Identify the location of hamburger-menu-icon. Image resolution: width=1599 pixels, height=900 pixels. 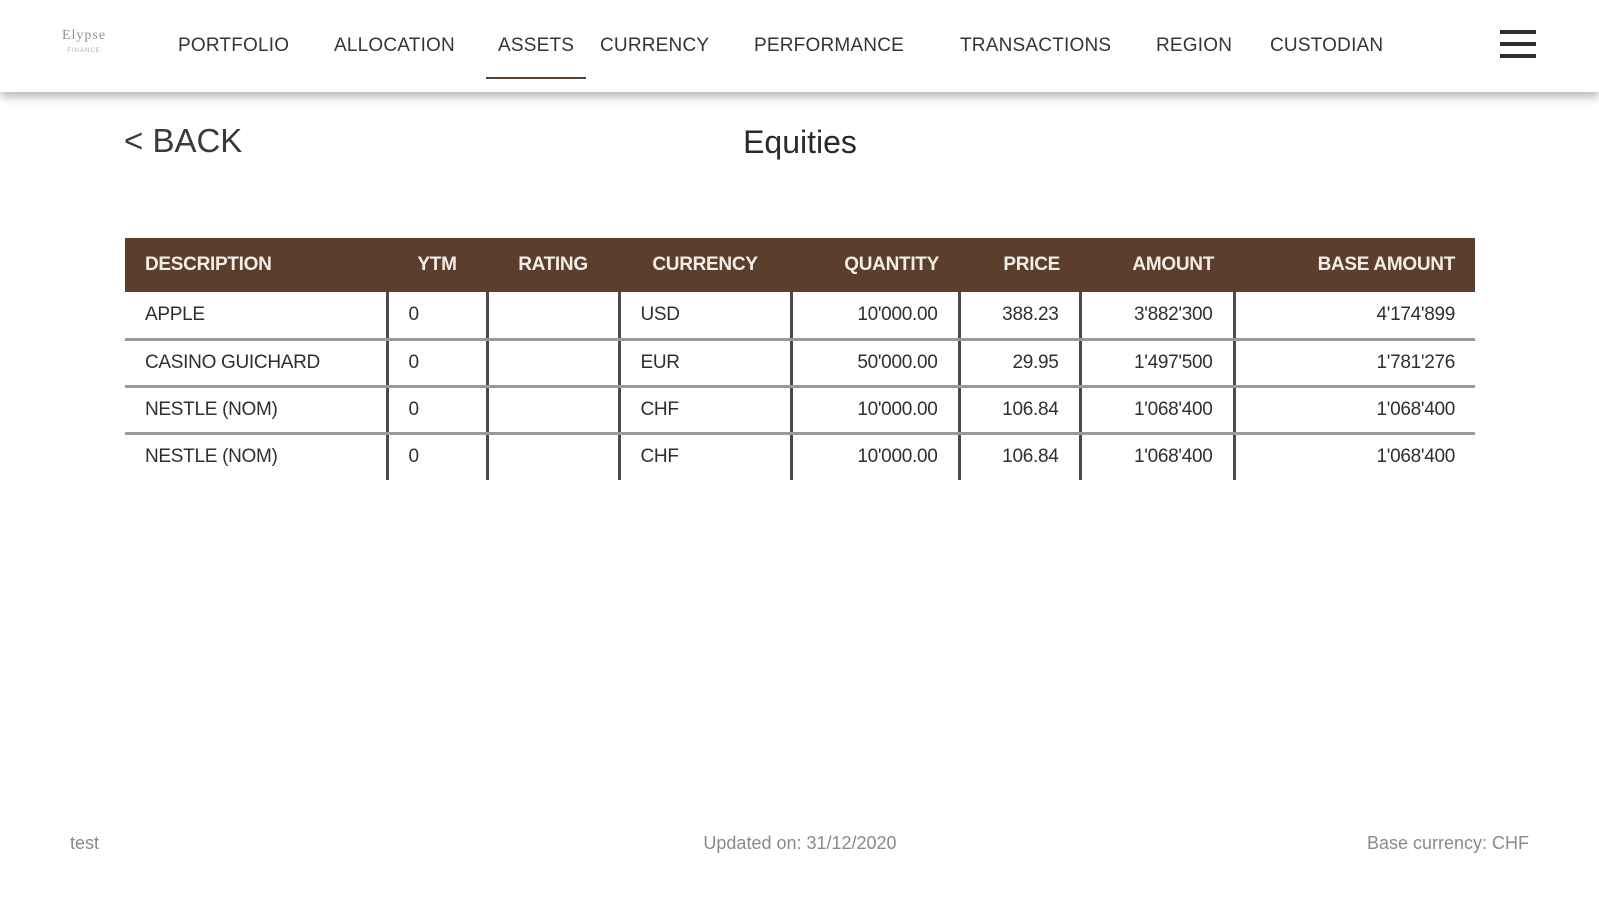
(1518, 45).